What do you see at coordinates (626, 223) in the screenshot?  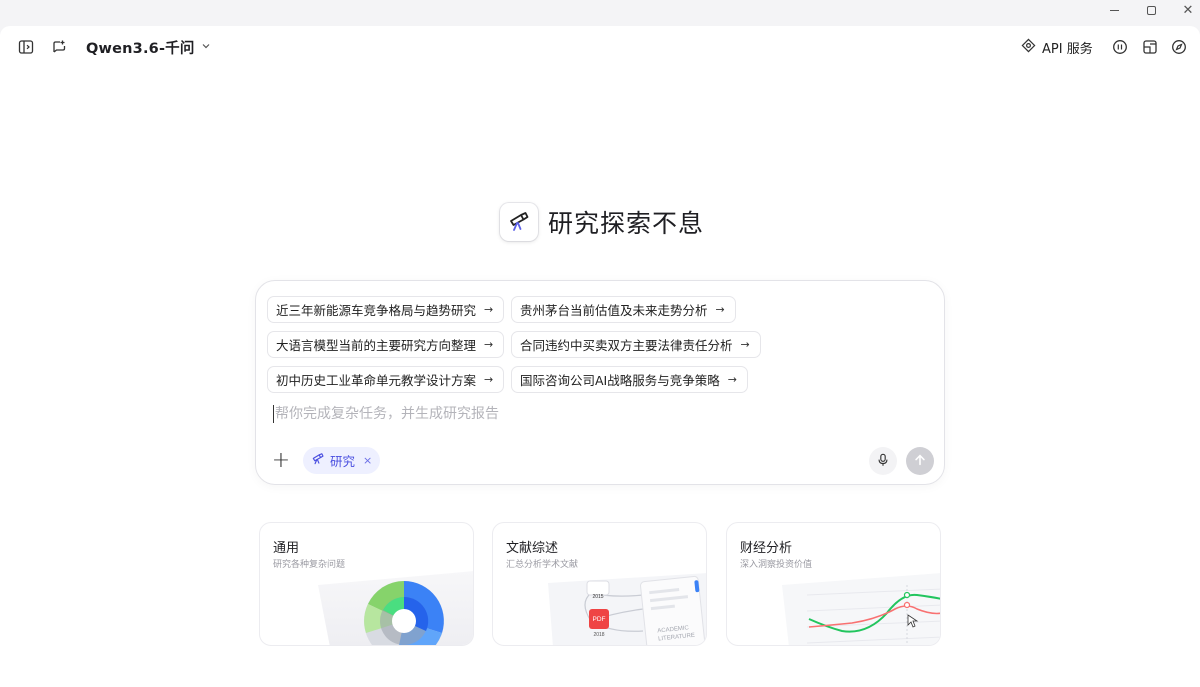 I see `hero-title: 研究探索不息` at bounding box center [626, 223].